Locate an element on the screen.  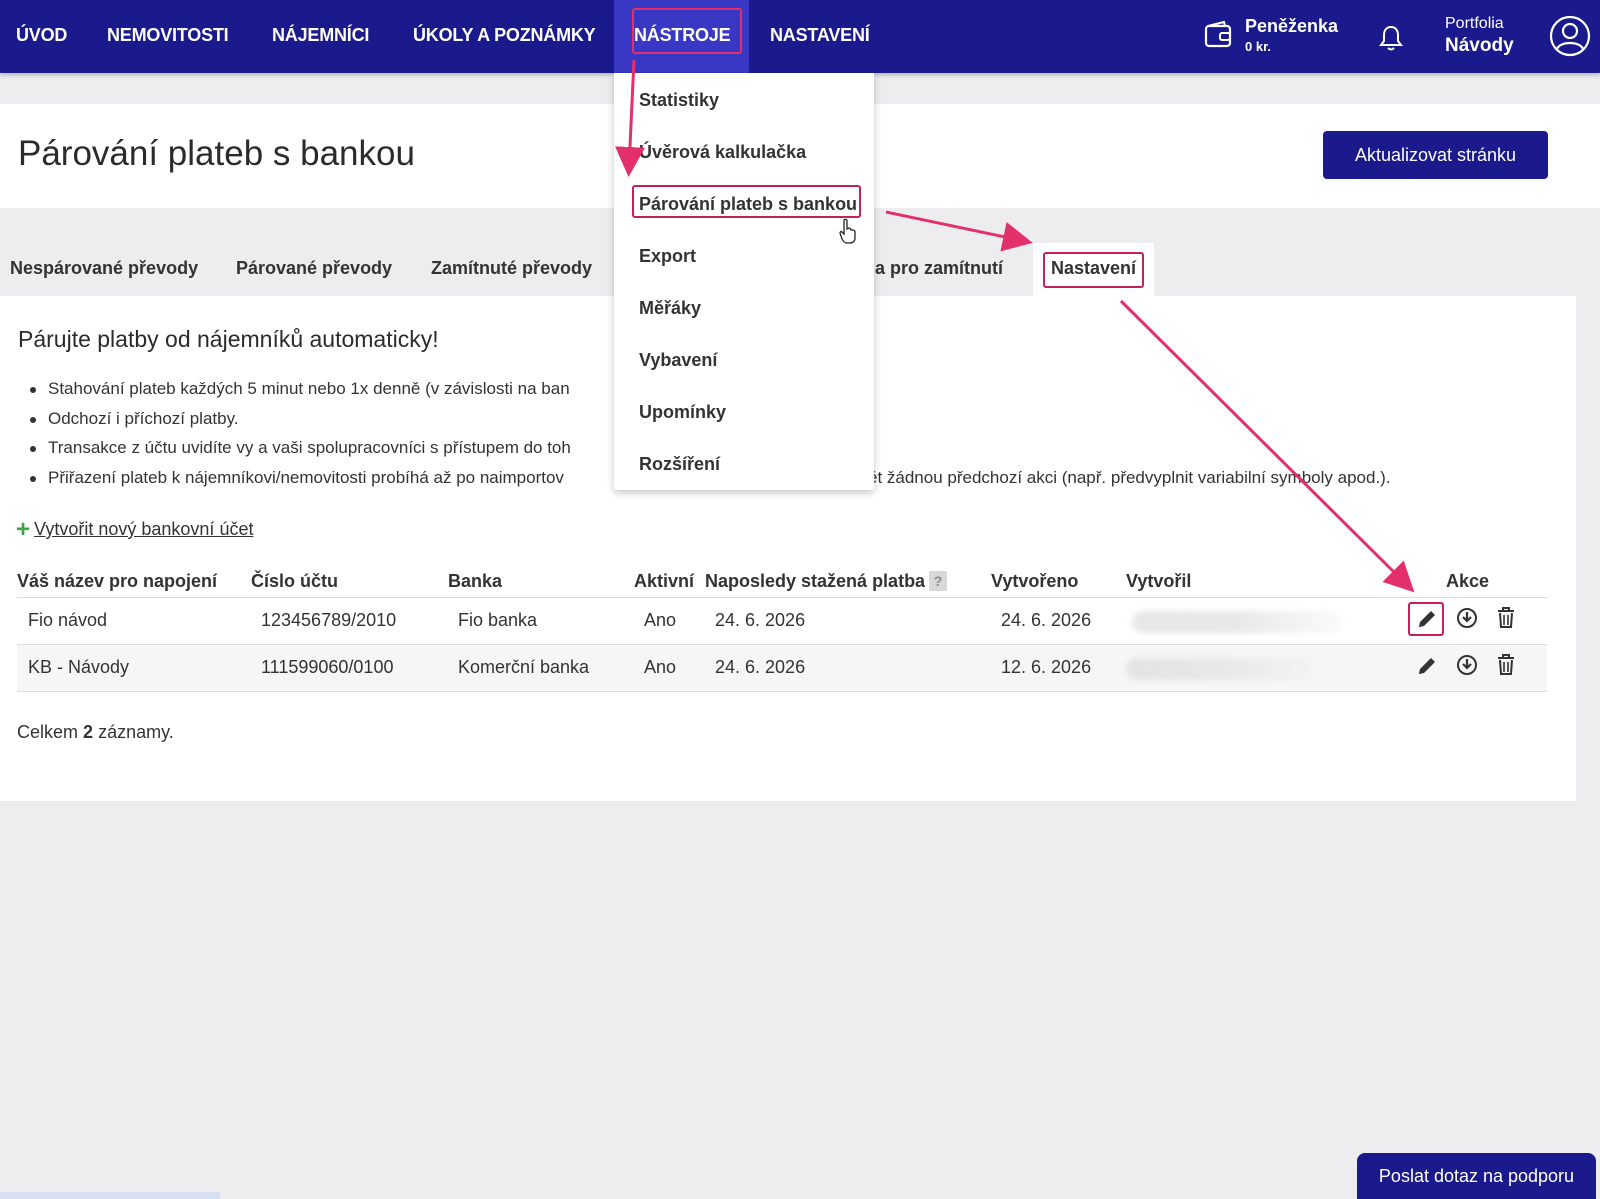
menu-item-export: Export is located at coordinates (667, 256).